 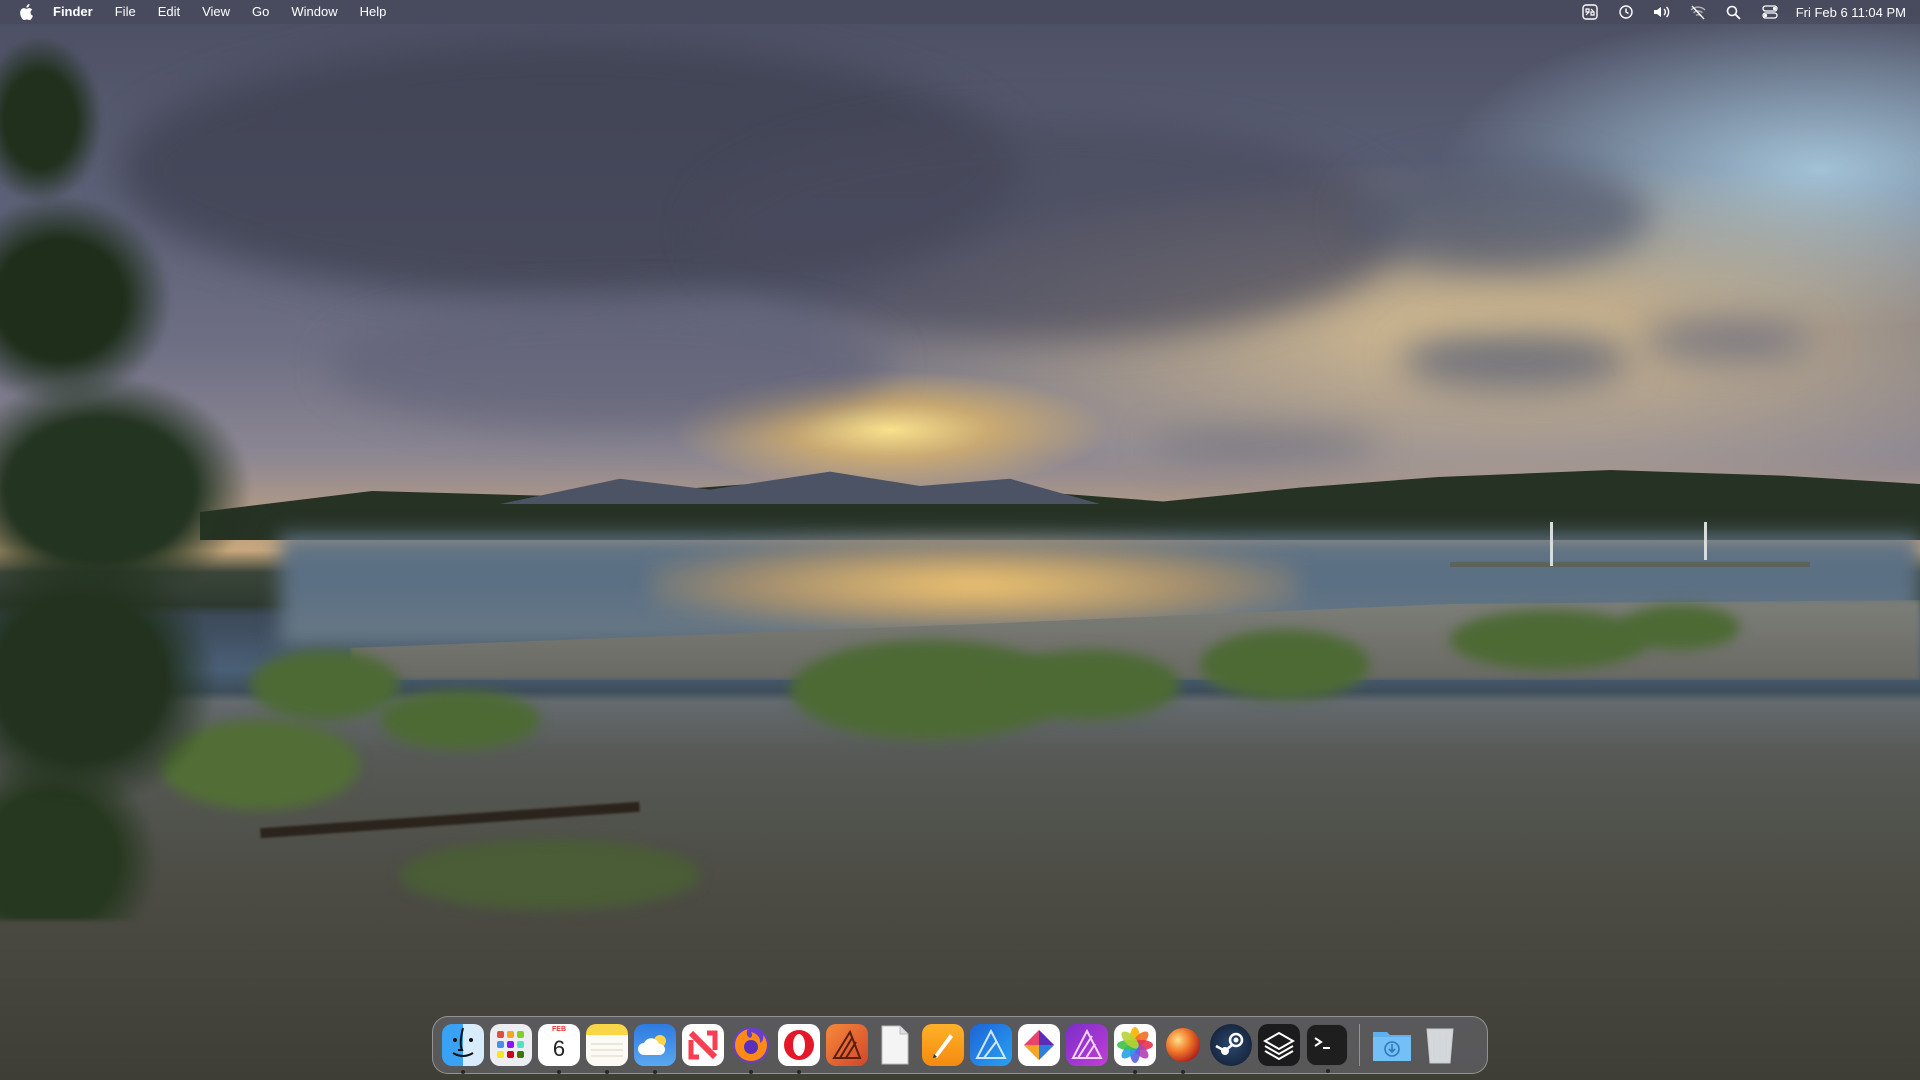 What do you see at coordinates (1590, 12) in the screenshot?
I see `control-strip-icon` at bounding box center [1590, 12].